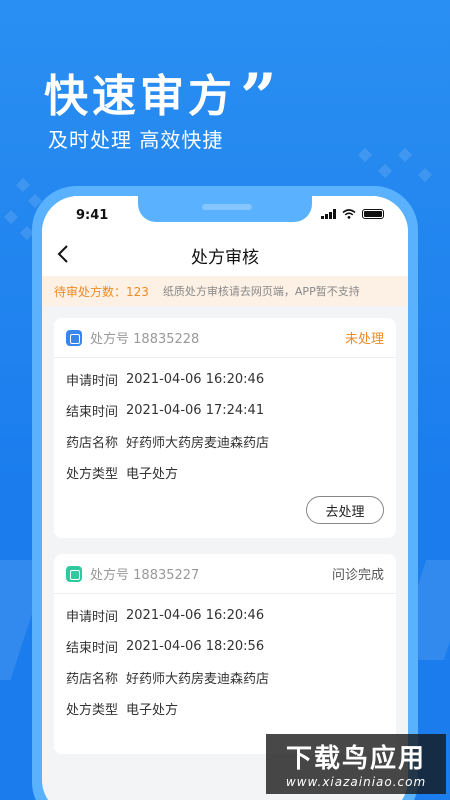 This screenshot has width=450, height=800. What do you see at coordinates (225, 515) in the screenshot?
I see `card-footer: 去处理` at bounding box center [225, 515].